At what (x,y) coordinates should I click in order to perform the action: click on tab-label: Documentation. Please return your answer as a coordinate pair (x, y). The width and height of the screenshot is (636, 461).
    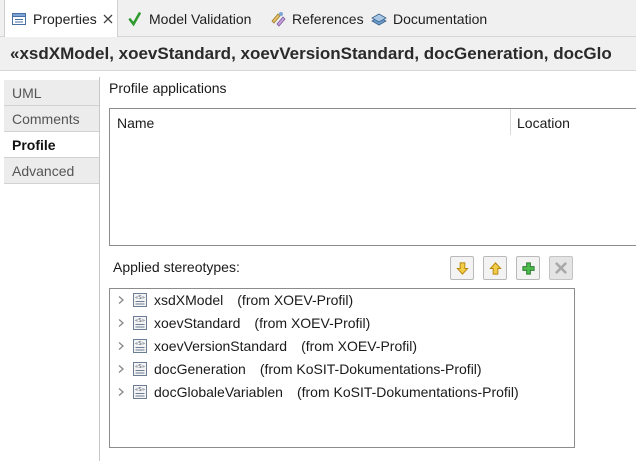
    Looking at the image, I should click on (440, 18).